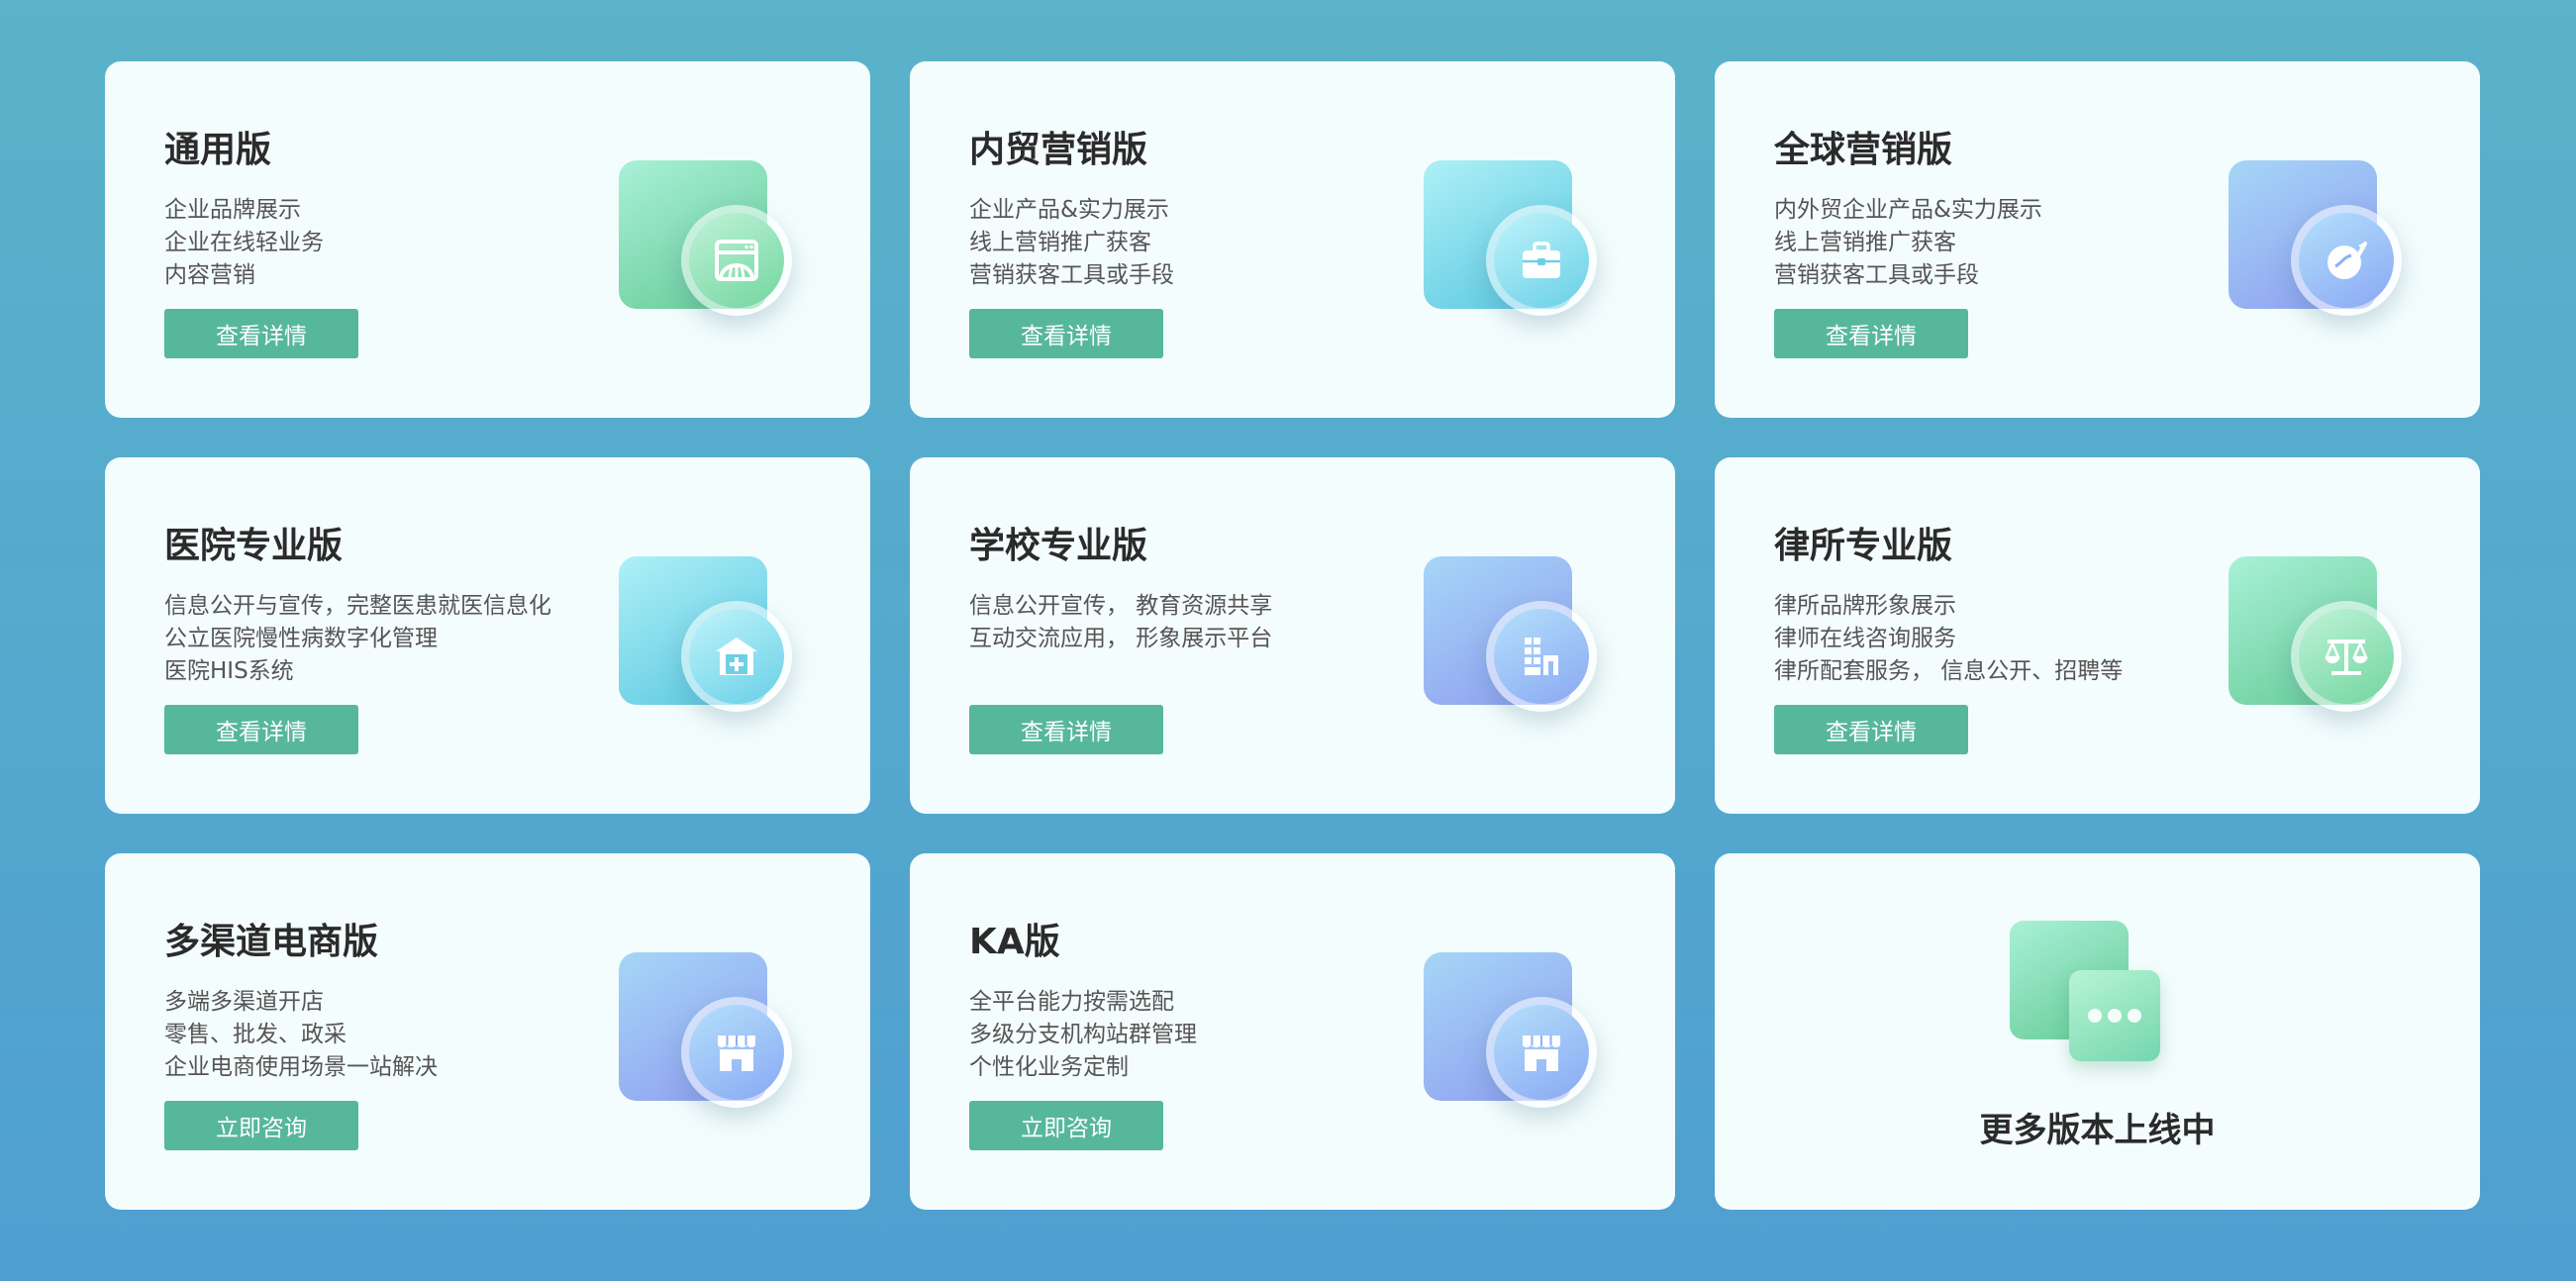 The width and height of the screenshot is (2576, 1281). Describe the element at coordinates (244, 1002) in the screenshot. I see `card-desc-line: 多端多渠道开店` at that location.